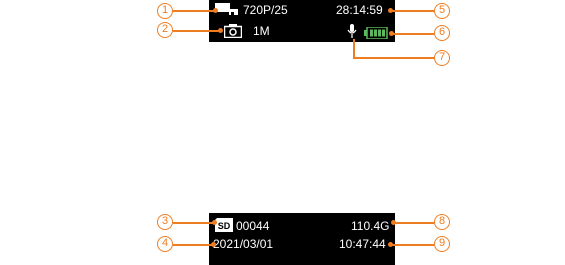 Image resolution: width=565 pixels, height=265 pixels. I want to click on bottom-status-bar: SD 00044 110.4G 2021/03/01 10:47:44, so click(302, 239).